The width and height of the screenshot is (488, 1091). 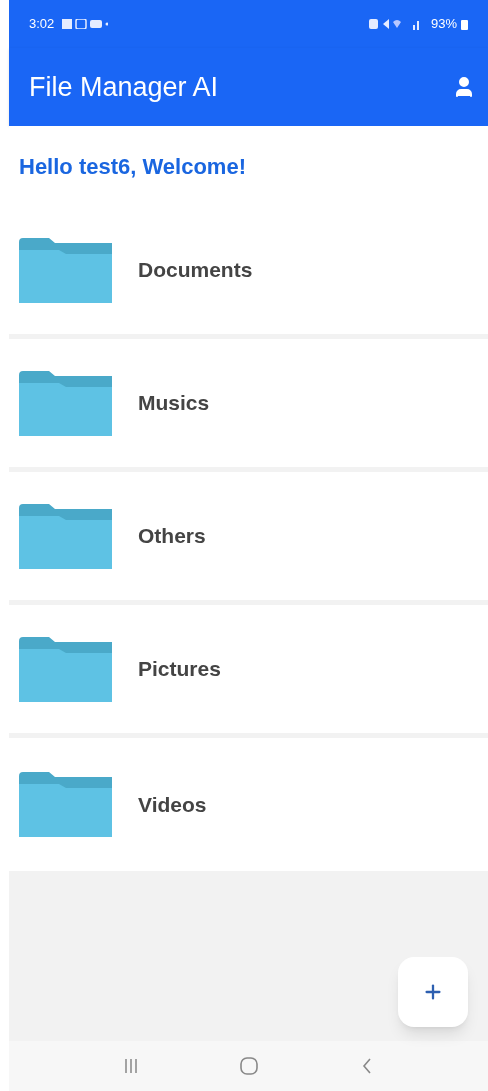 What do you see at coordinates (124, 87) in the screenshot?
I see `app-title: File Manager AI` at bounding box center [124, 87].